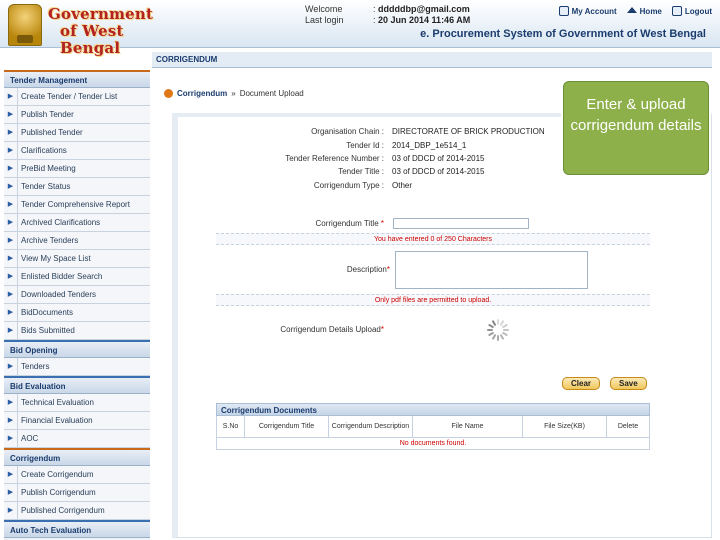 The width and height of the screenshot is (720, 540). I want to click on corr-title-label: Corrigendum Title, so click(347, 223).